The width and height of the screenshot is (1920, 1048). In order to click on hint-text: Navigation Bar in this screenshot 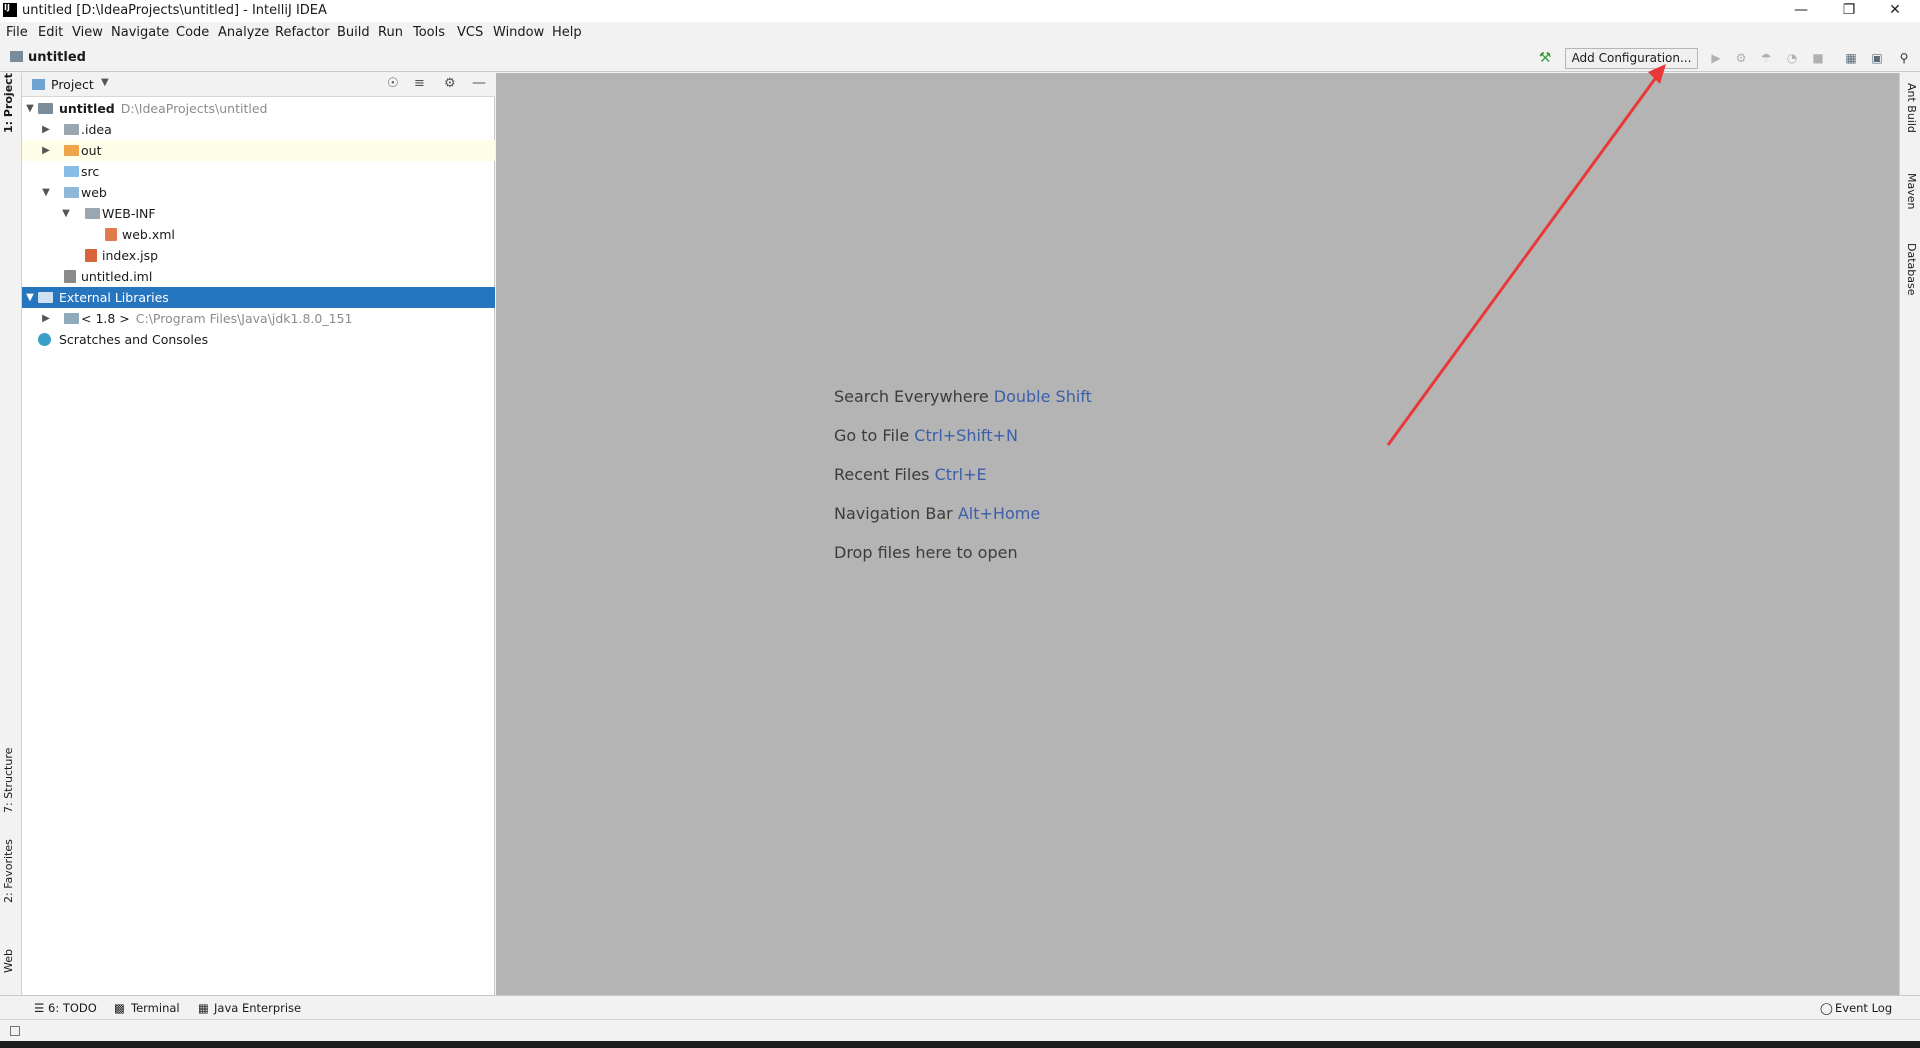, I will do `click(893, 513)`.